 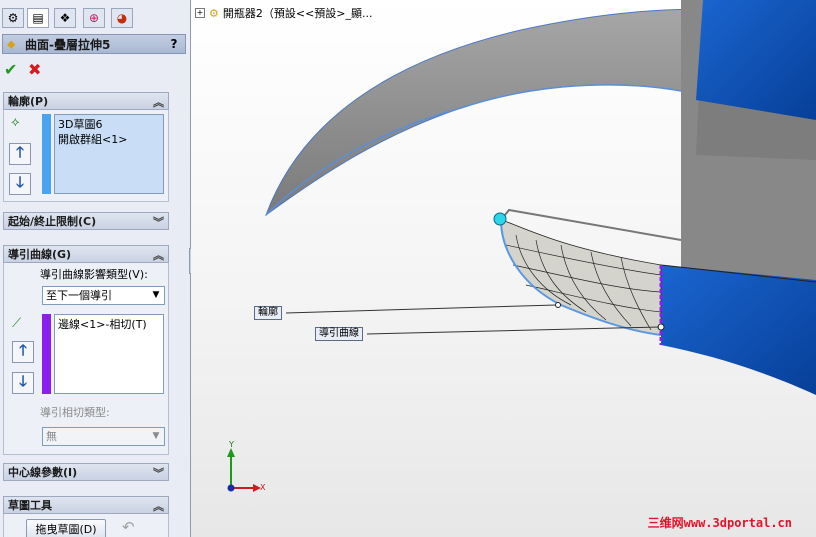 What do you see at coordinates (200, 13) in the screenshot?
I see `expand-icon: +` at bounding box center [200, 13].